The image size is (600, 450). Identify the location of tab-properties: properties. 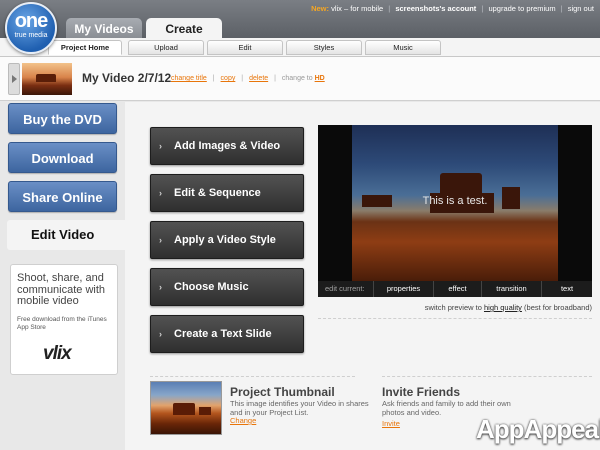
(403, 289).